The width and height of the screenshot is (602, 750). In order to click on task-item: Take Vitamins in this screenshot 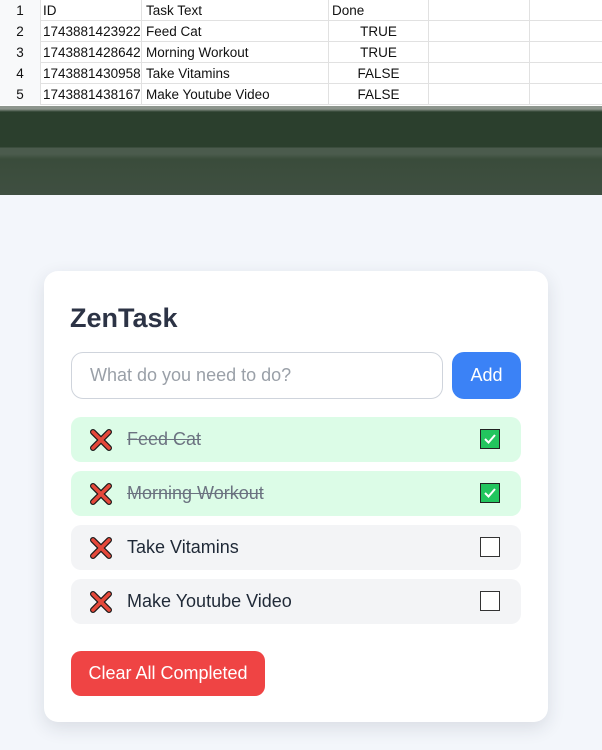, I will do `click(296, 547)`.